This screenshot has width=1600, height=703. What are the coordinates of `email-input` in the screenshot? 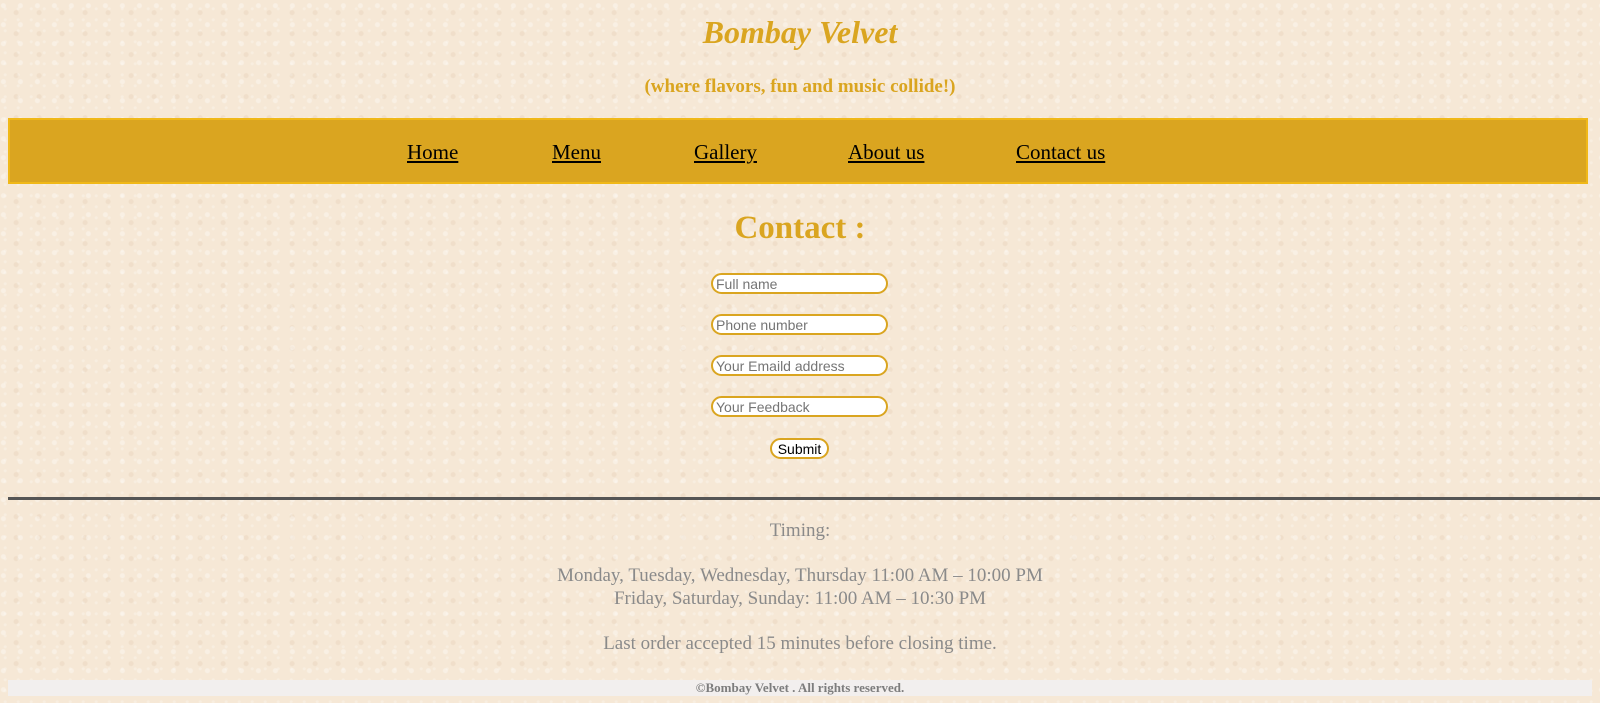 It's located at (799, 365).